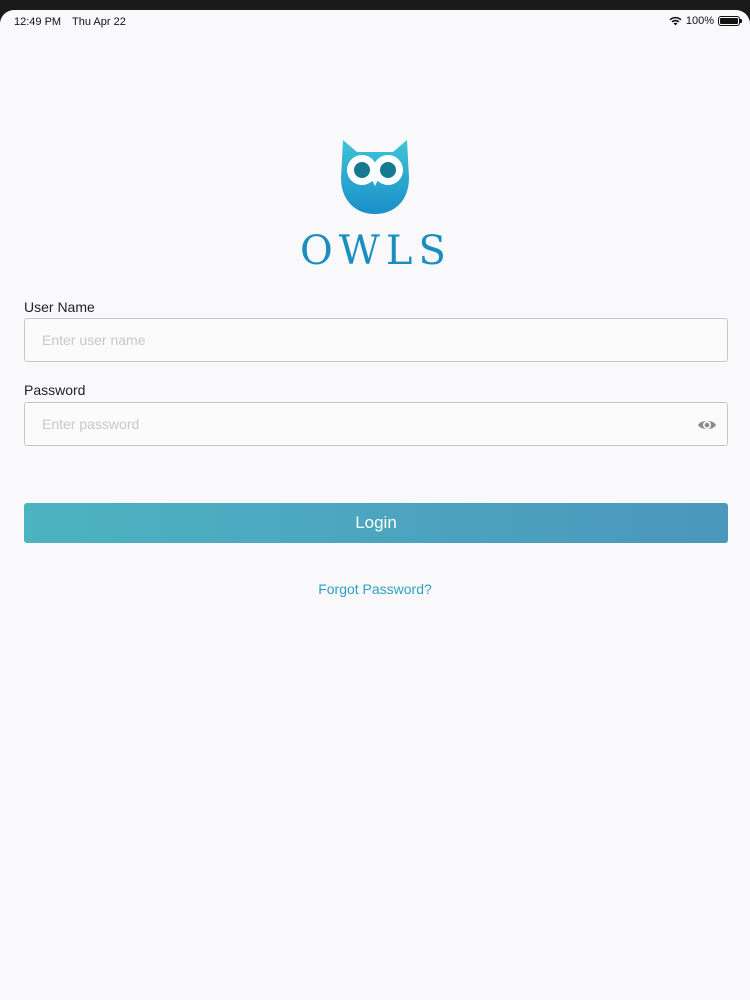  I want to click on username-label: User Name, so click(59, 307).